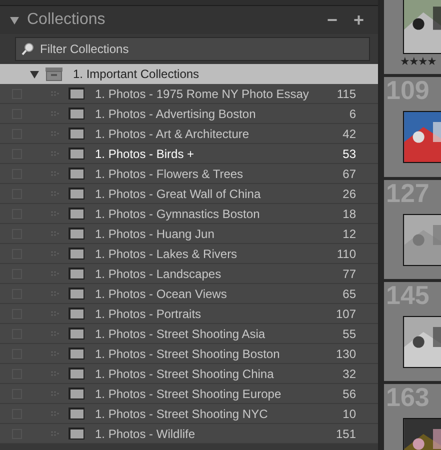 This screenshot has height=450, width=441. What do you see at coordinates (352, 114) in the screenshot?
I see `photo-count: 6` at bounding box center [352, 114].